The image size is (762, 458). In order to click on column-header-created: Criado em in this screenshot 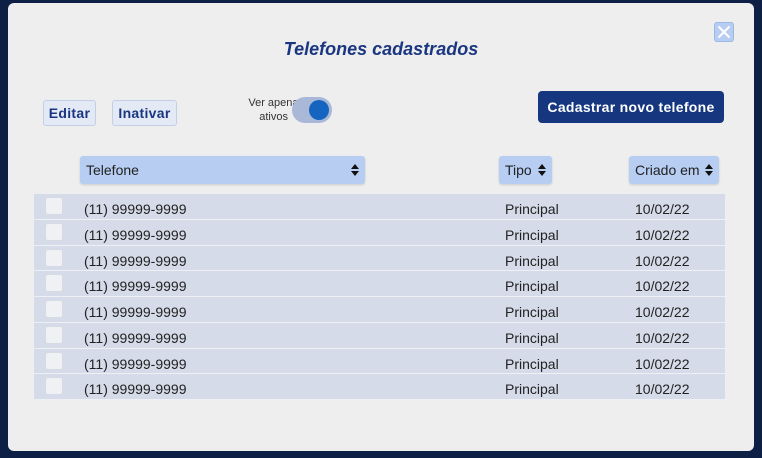, I will do `click(674, 170)`.